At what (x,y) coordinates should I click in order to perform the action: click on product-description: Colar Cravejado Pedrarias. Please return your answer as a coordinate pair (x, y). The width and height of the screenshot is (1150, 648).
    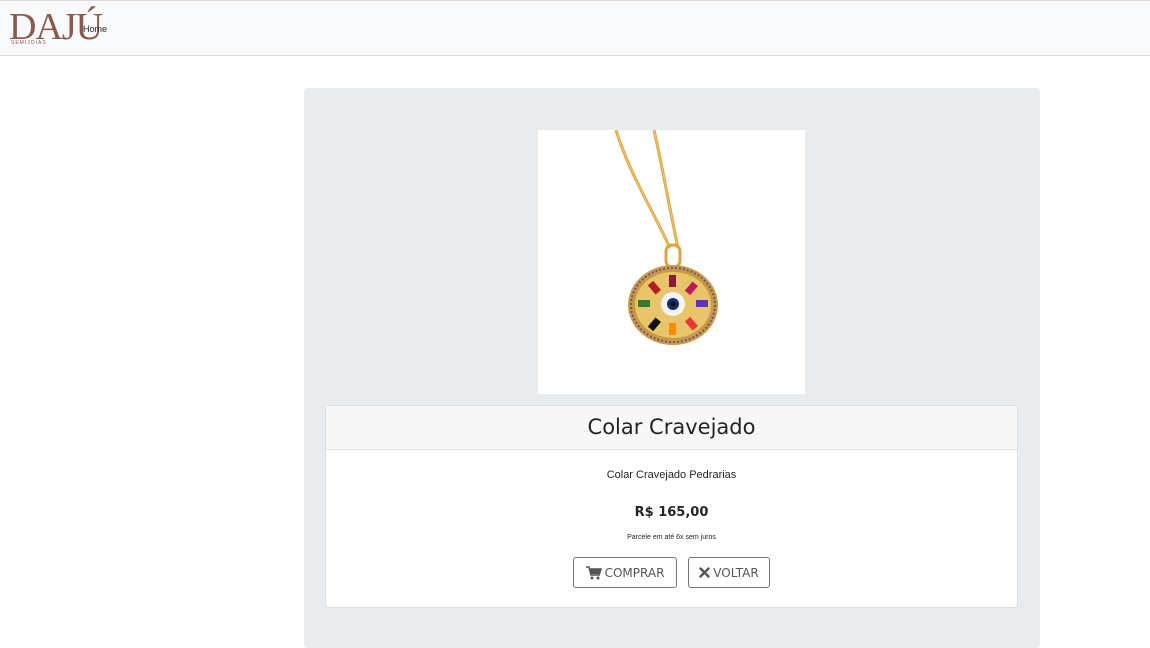
    Looking at the image, I should click on (671, 475).